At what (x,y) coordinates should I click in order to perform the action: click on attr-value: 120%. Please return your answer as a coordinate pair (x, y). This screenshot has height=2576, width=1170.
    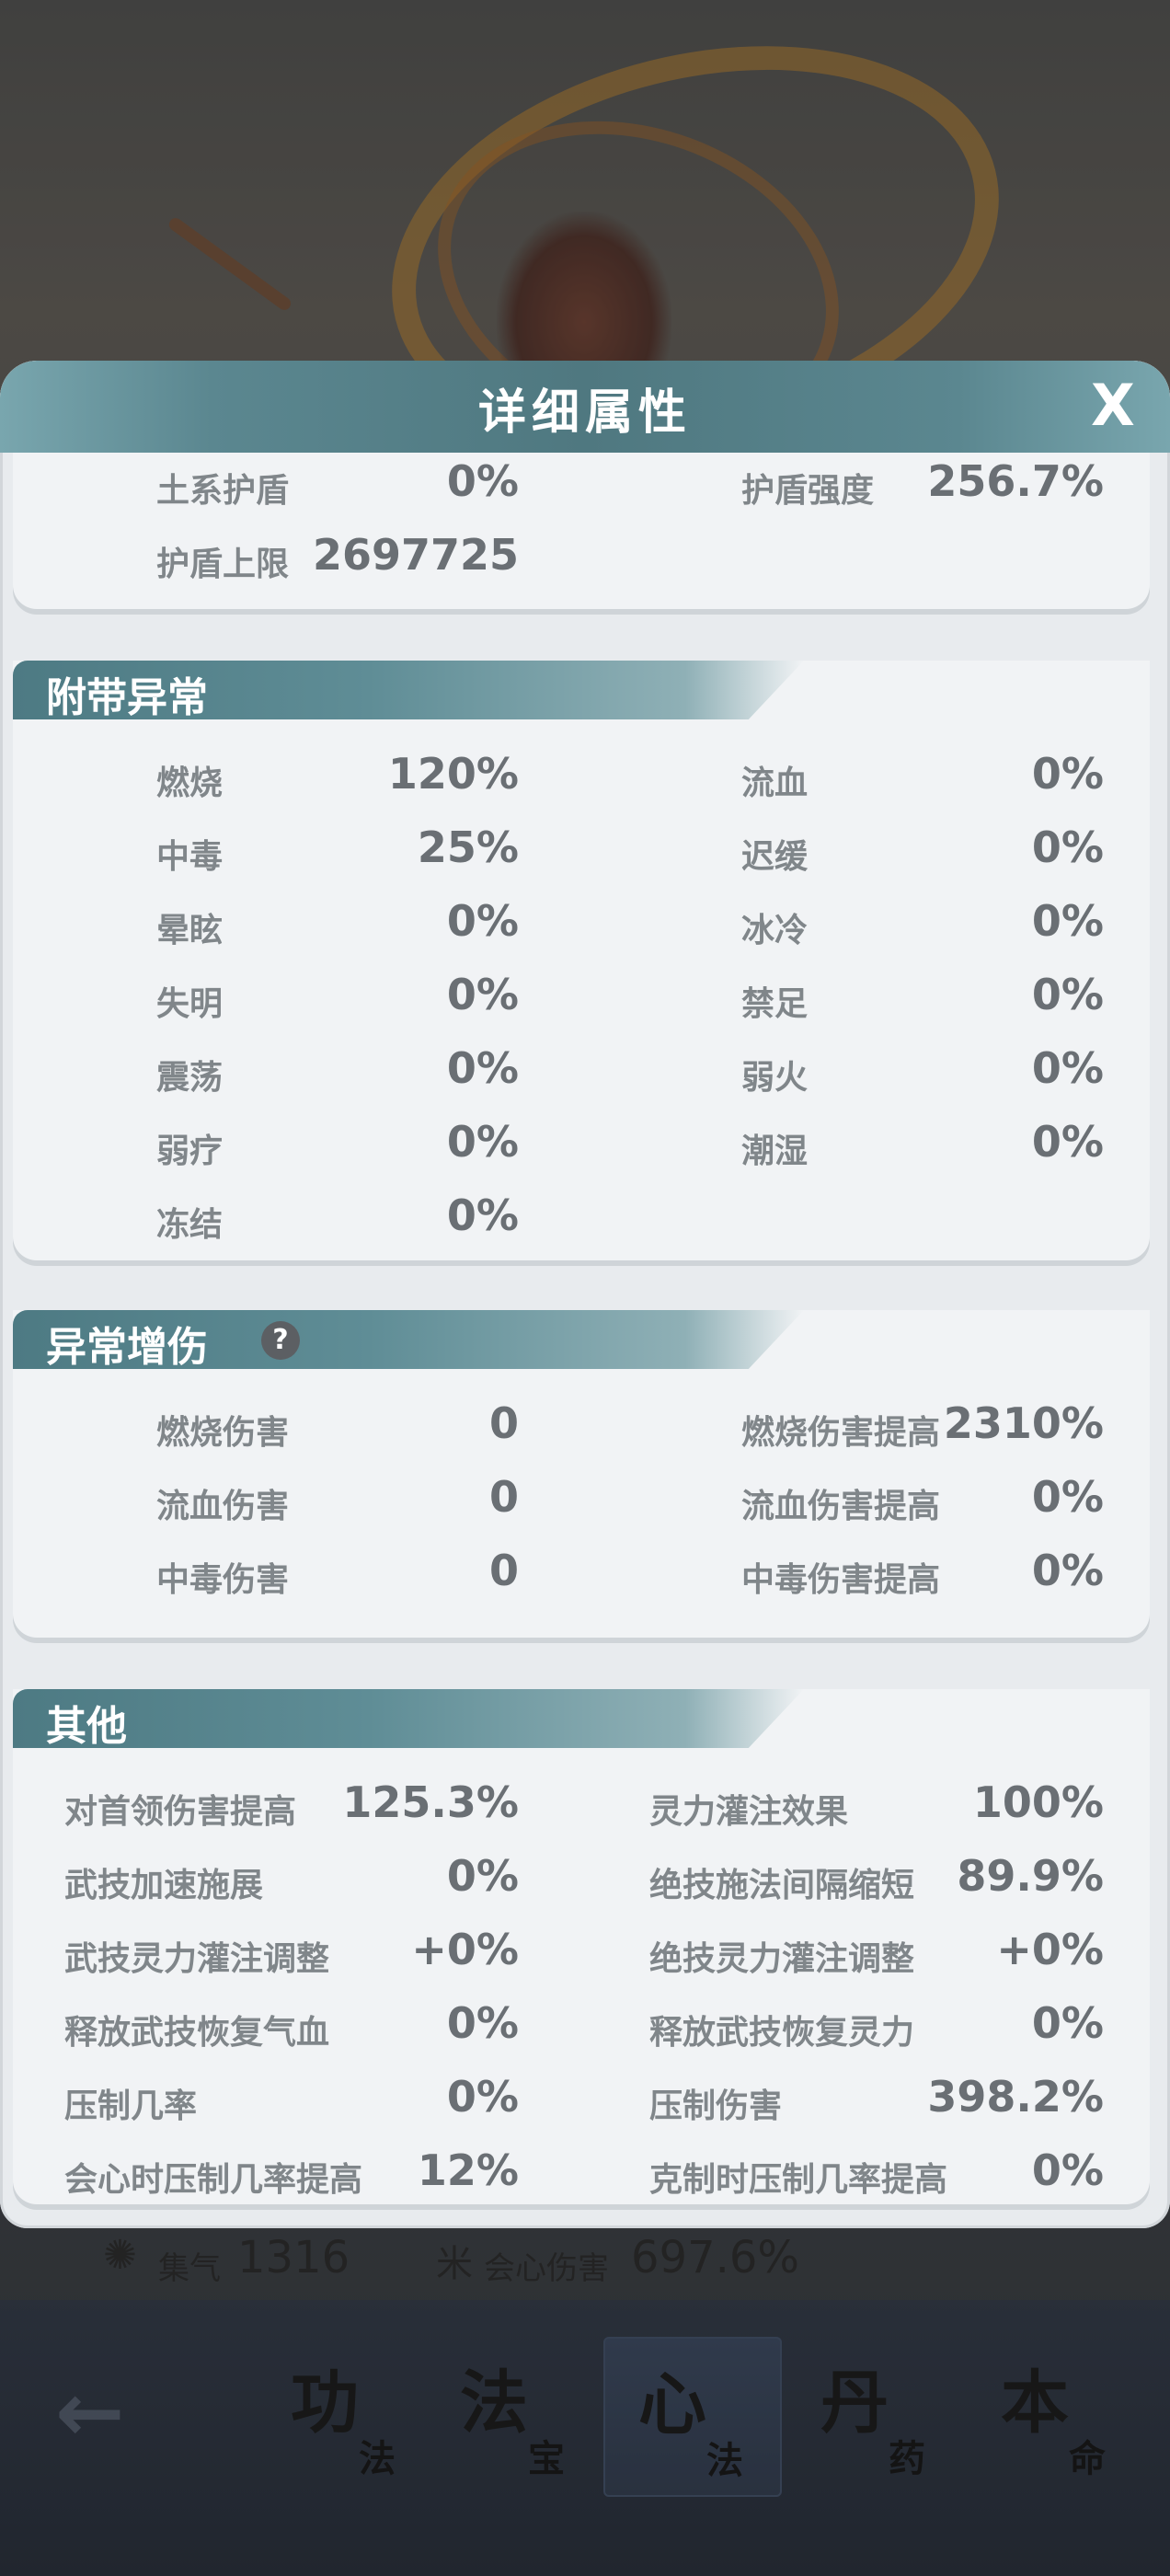
    Looking at the image, I should click on (453, 774).